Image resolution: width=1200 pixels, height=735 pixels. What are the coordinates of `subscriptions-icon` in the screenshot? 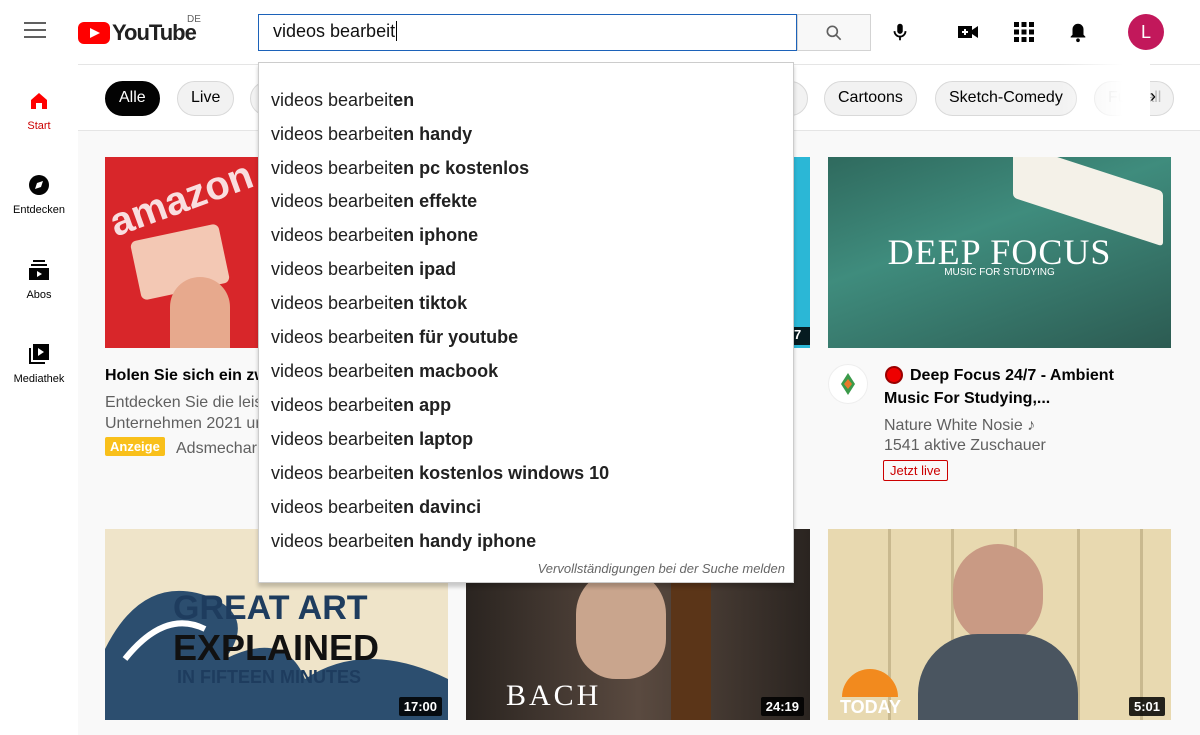 It's located at (39, 270).